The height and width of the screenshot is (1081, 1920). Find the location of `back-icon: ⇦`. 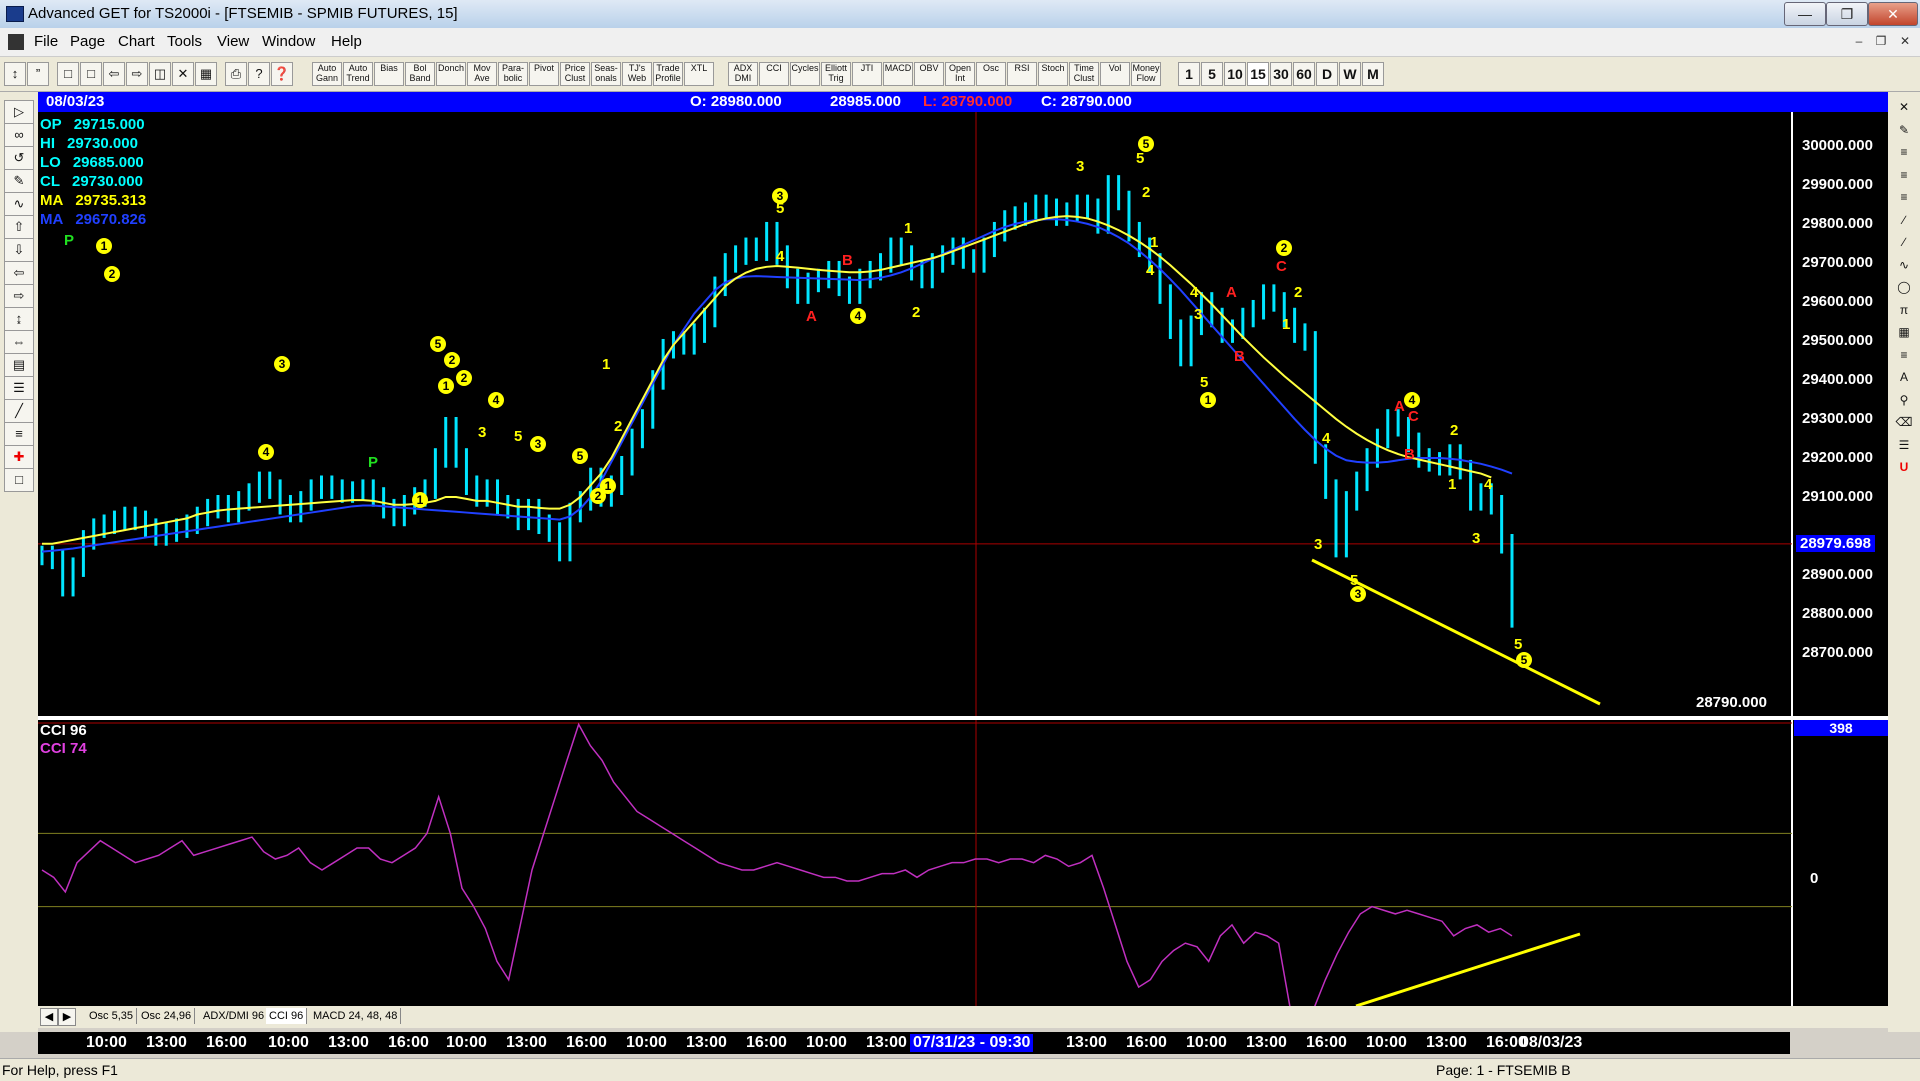

back-icon: ⇦ is located at coordinates (114, 74).